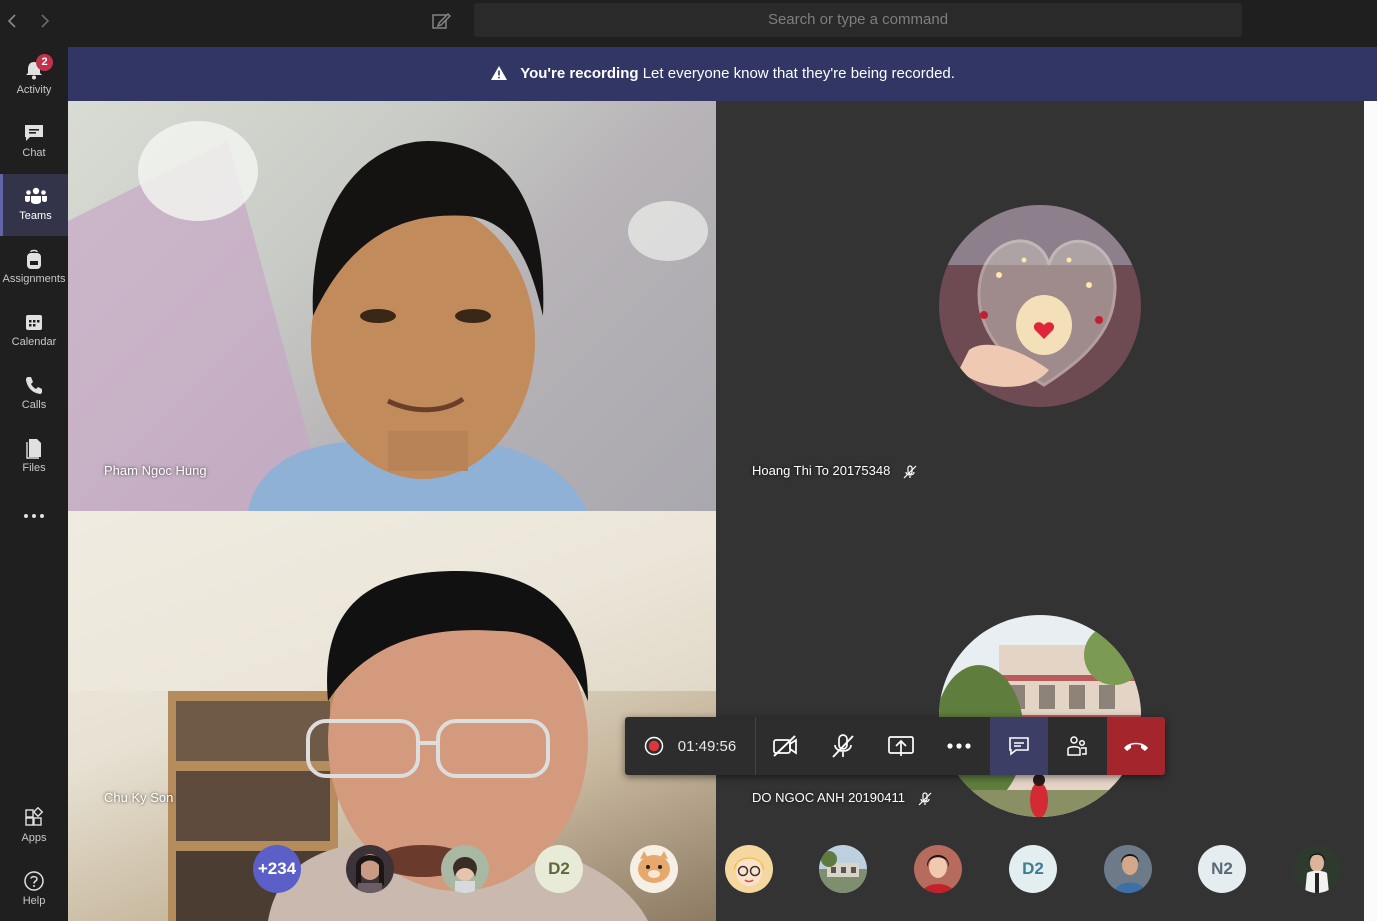 This screenshot has height=921, width=1377. Describe the element at coordinates (34, 816) in the screenshot. I see `apps-icon` at that location.